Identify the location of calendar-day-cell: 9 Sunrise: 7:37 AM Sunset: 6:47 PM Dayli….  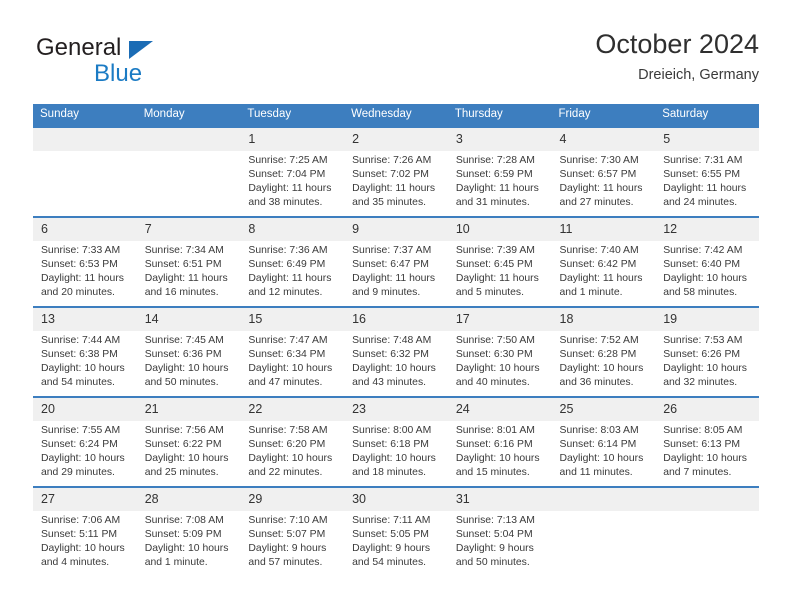
(396, 261).